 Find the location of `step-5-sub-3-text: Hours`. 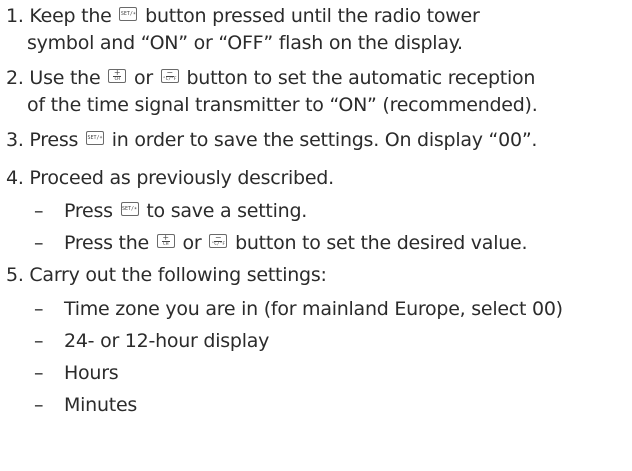

step-5-sub-3-text: Hours is located at coordinates (91, 373).